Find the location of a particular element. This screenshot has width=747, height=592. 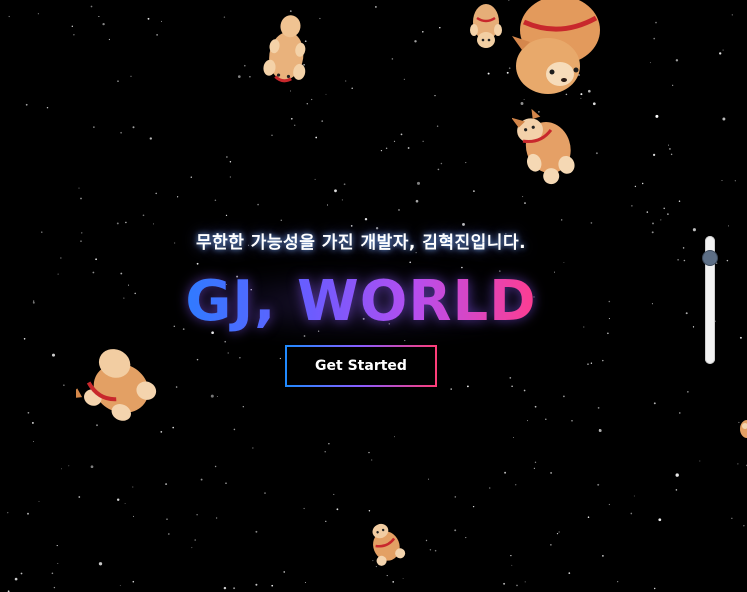

get-started-button: Get Started is located at coordinates (361, 366).